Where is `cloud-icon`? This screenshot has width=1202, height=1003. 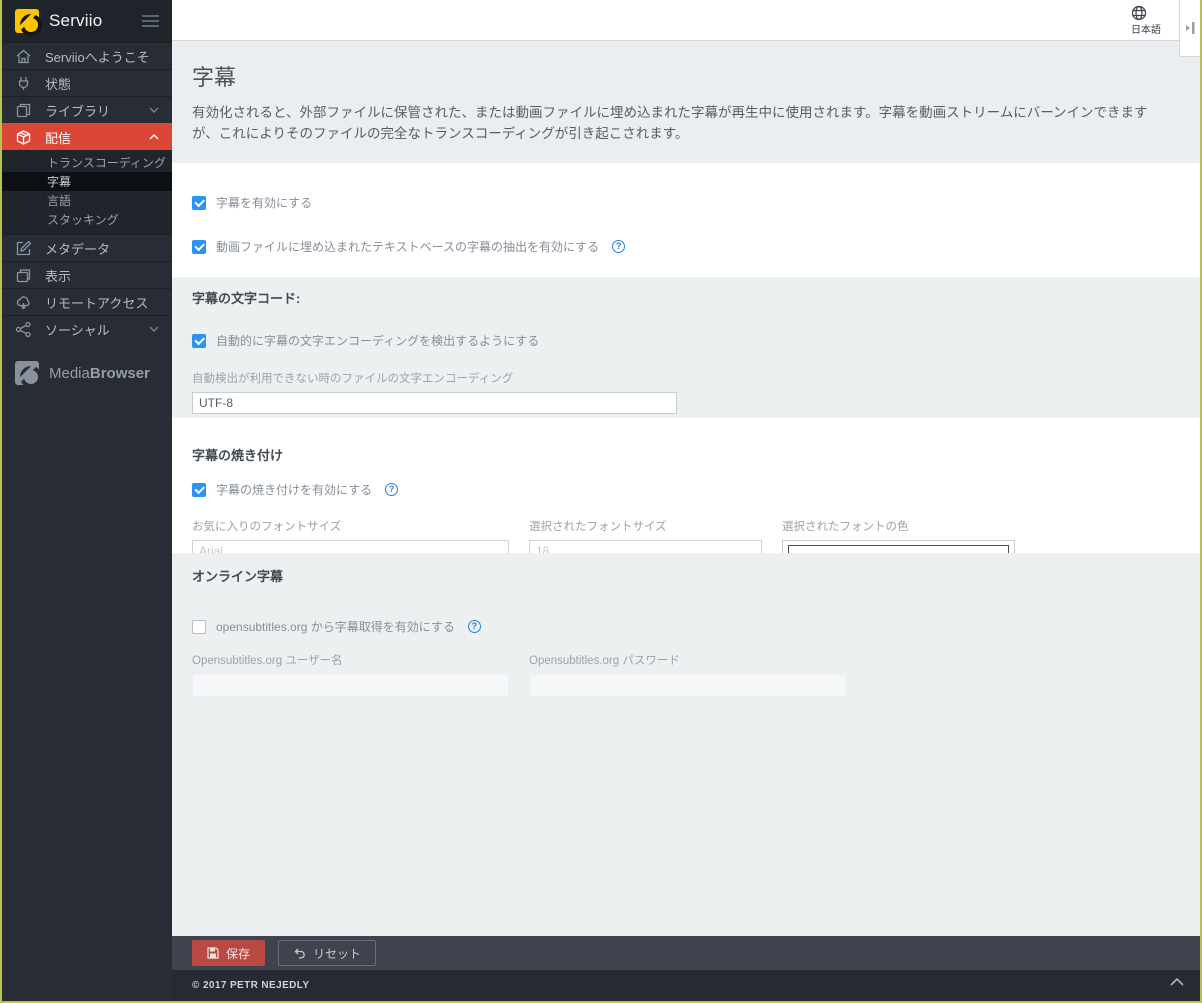 cloud-icon is located at coordinates (23, 302).